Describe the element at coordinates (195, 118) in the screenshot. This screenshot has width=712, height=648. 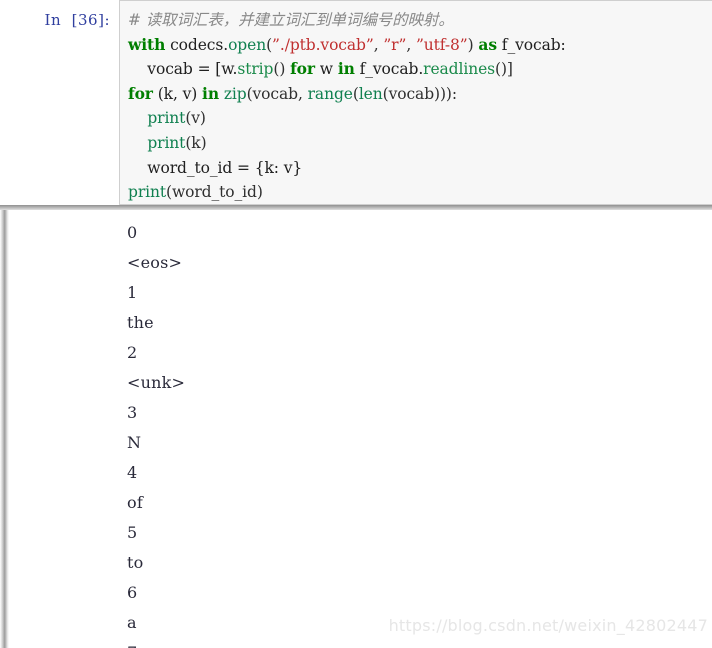
I see `code-token-punct: (v)` at that location.